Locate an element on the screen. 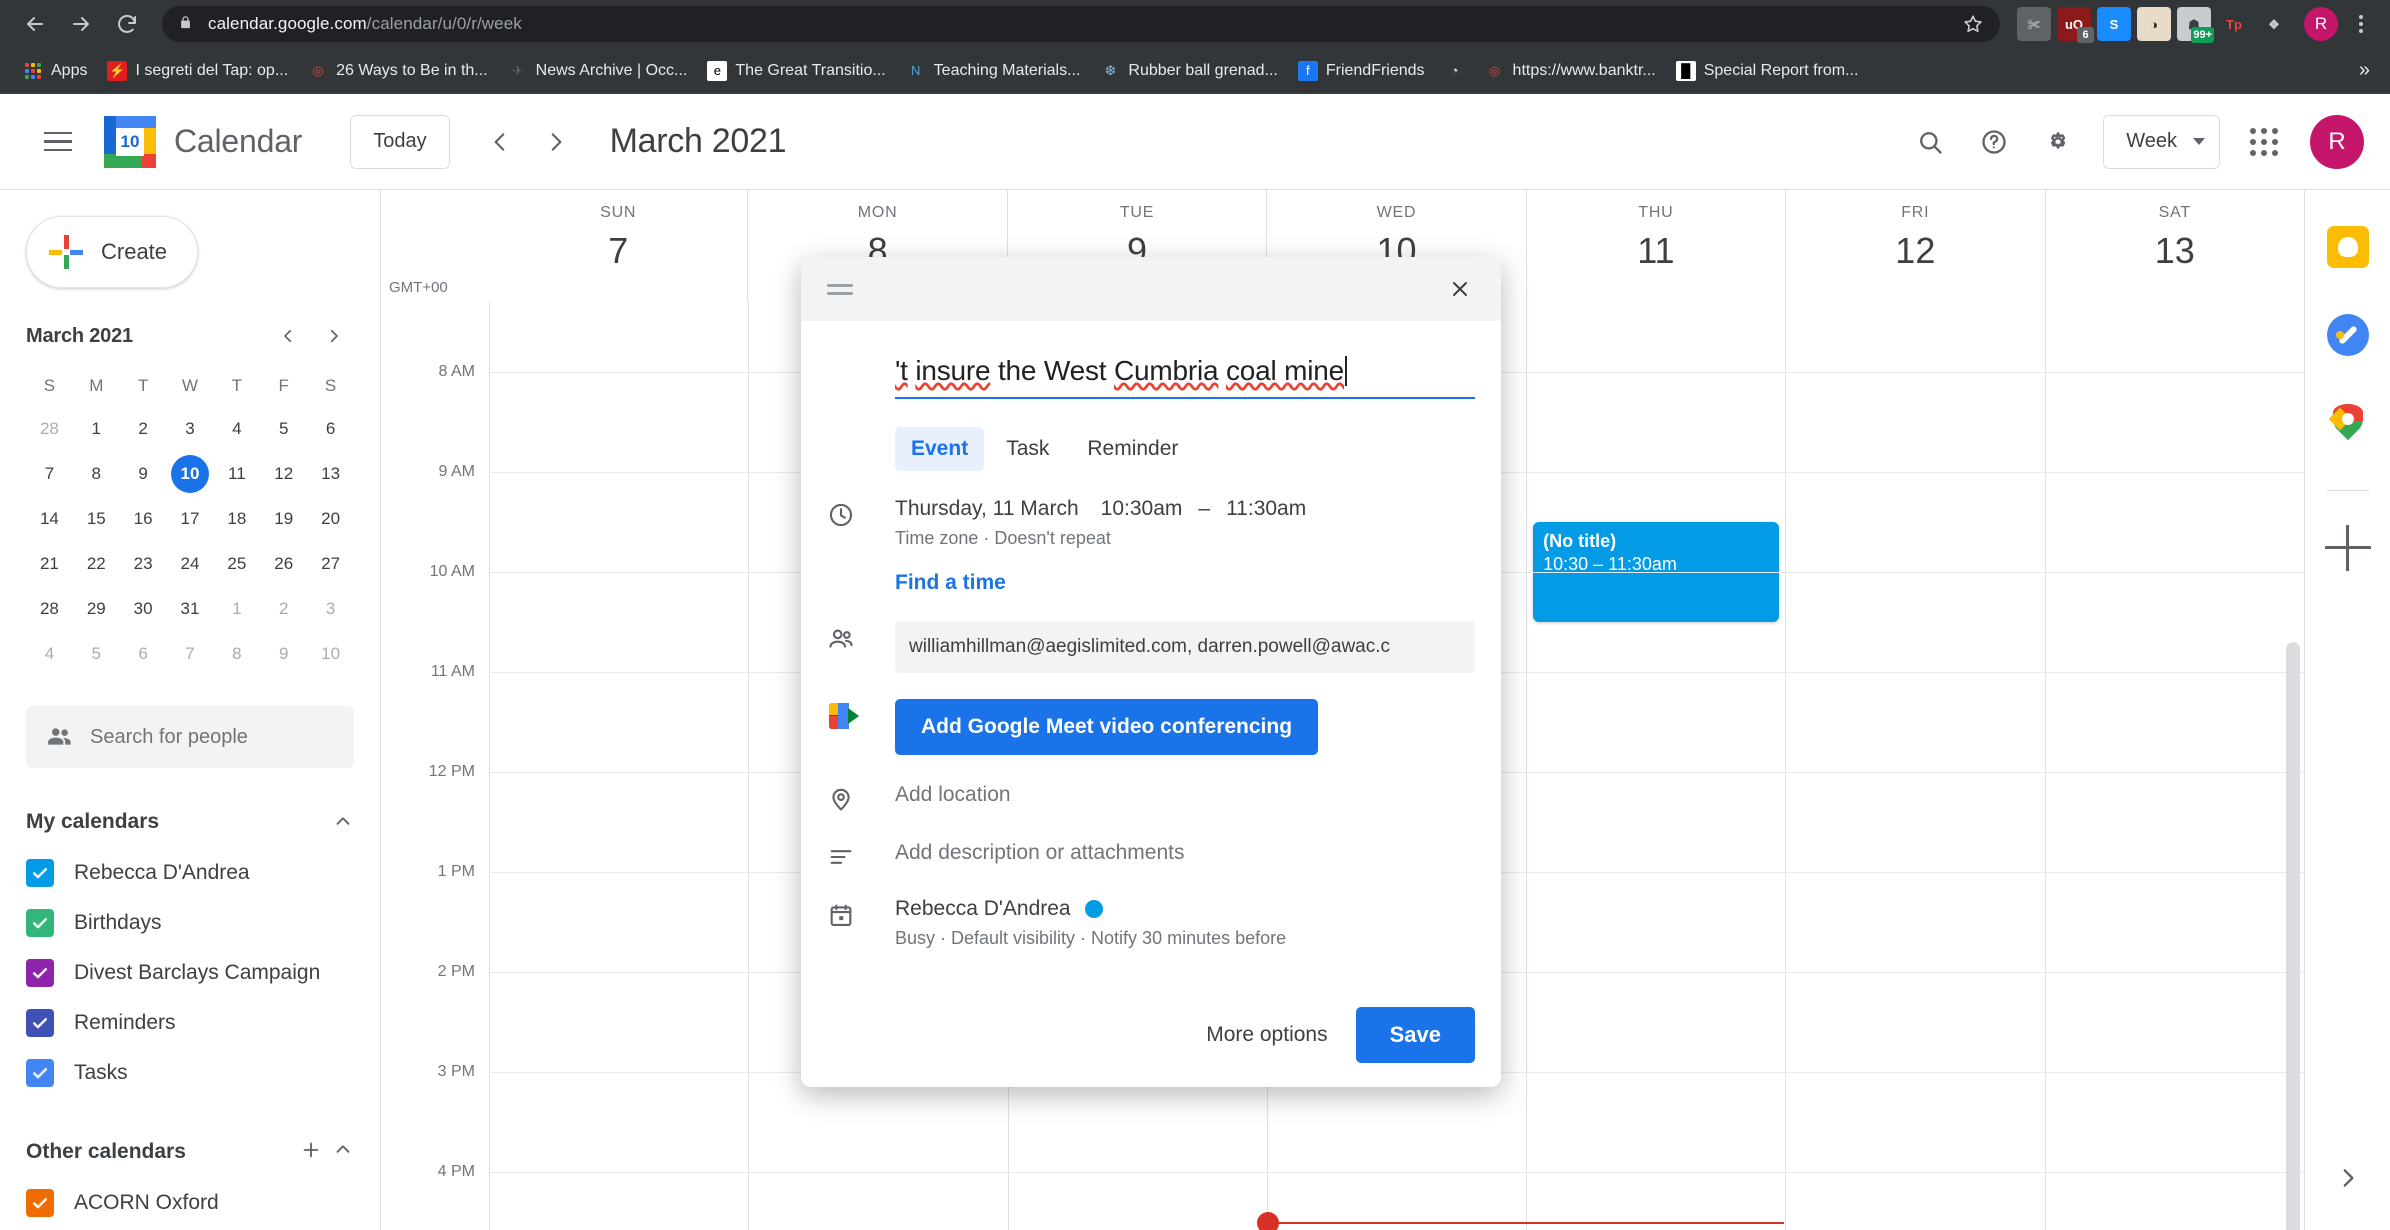  mini-calendar-day: 16 is located at coordinates (143, 518).